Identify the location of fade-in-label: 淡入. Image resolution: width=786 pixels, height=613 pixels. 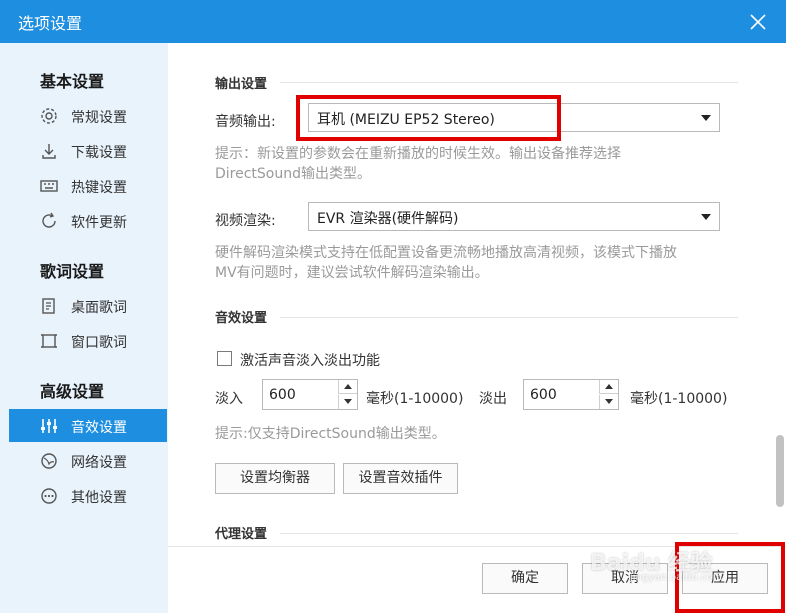
(229, 399).